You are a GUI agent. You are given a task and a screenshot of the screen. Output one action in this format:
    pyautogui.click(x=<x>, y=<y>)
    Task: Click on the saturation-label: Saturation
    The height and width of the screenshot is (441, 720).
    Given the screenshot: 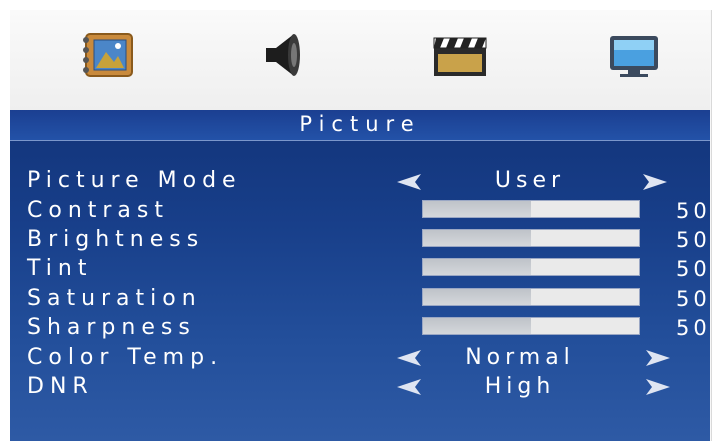 What is the action you would take?
    pyautogui.click(x=114, y=299)
    